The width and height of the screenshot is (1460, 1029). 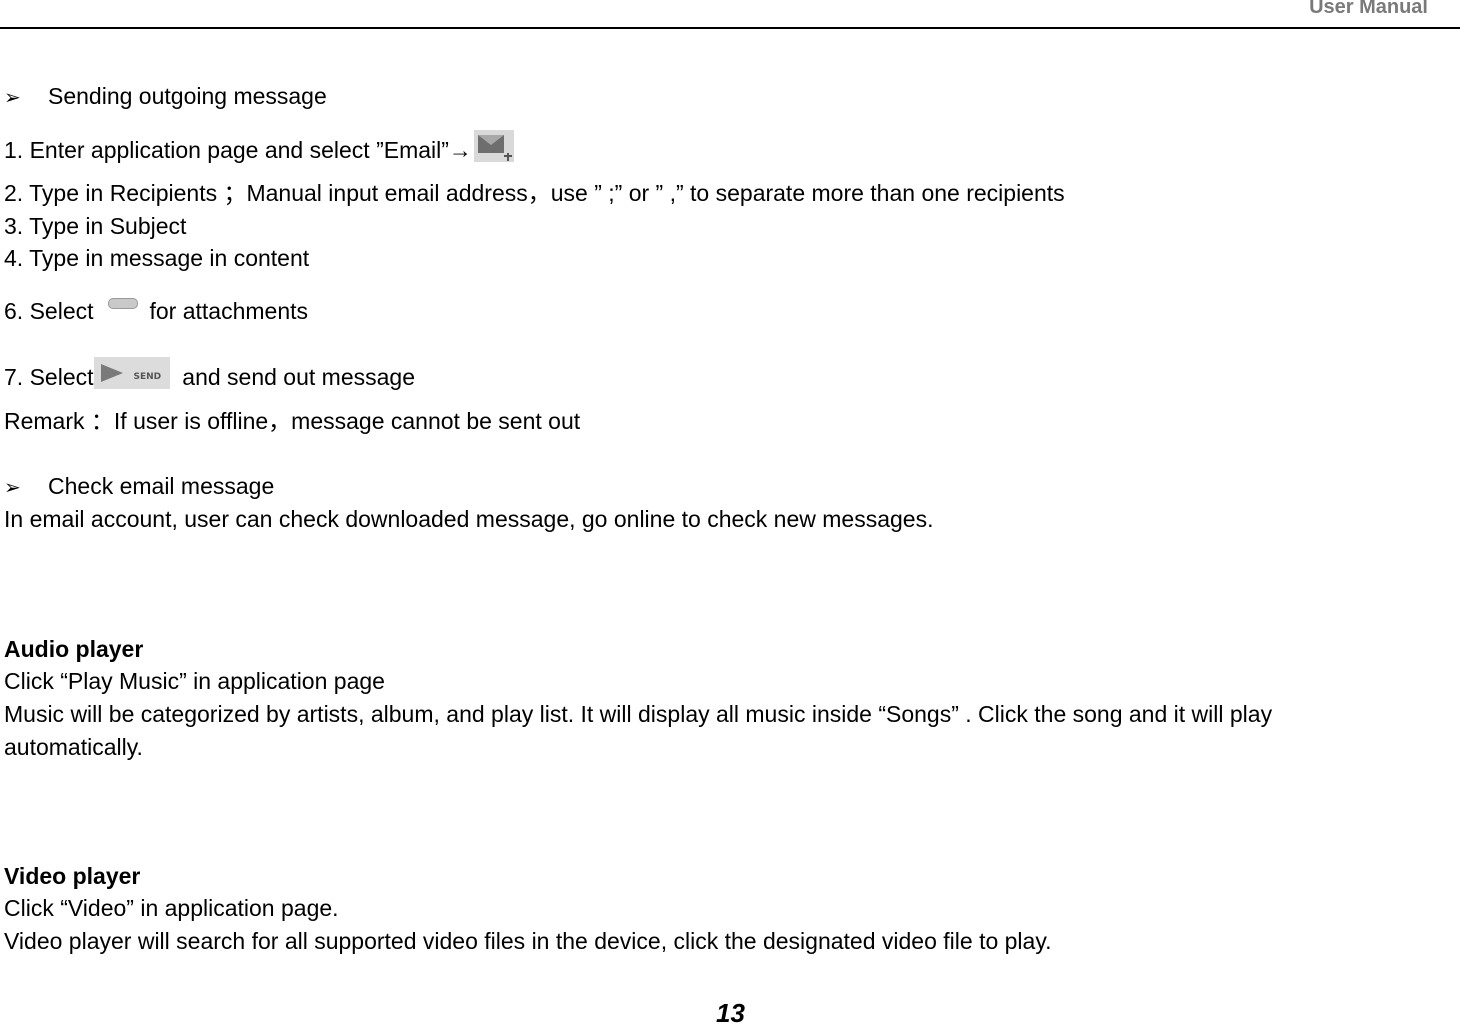 I want to click on step-7: 7. Select SEND and send out message, so click(x=209, y=376).